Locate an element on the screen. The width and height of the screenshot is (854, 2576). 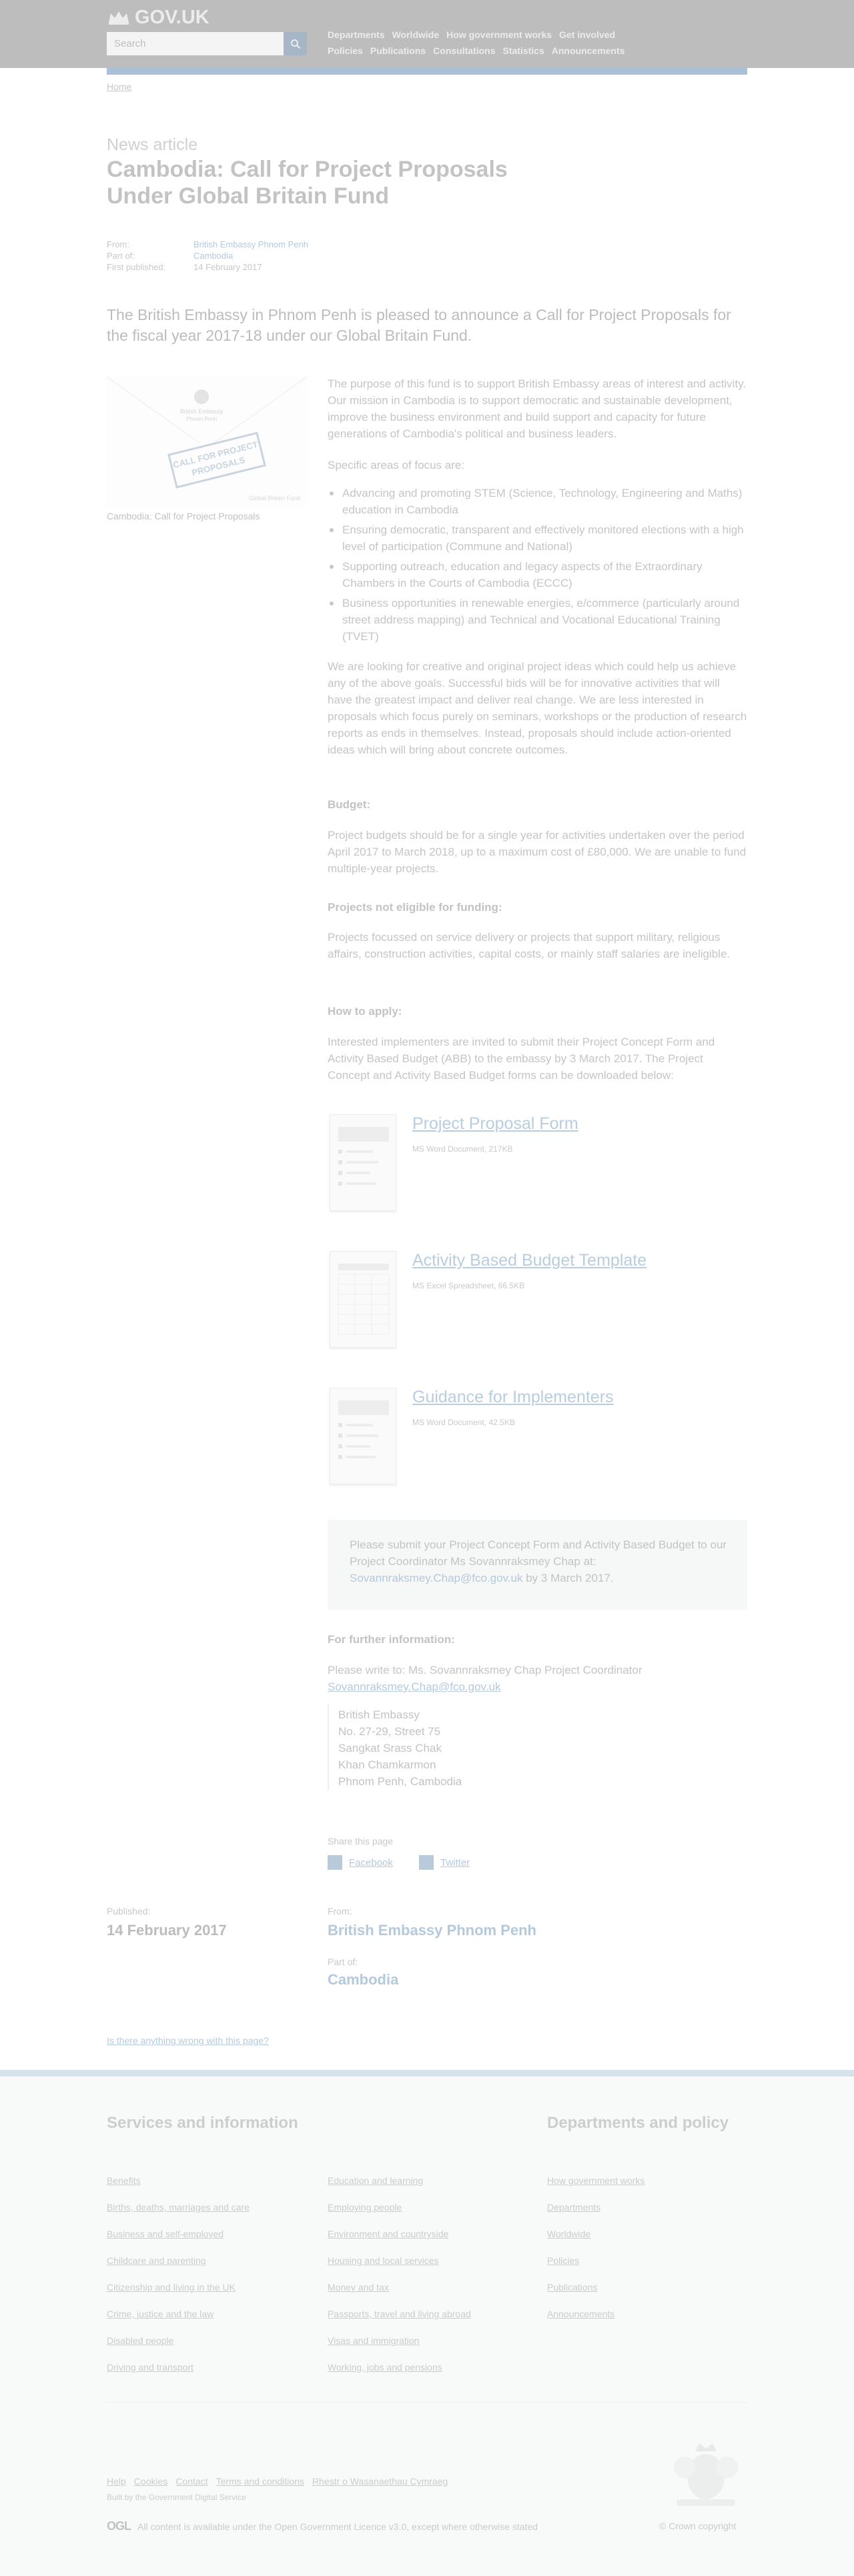
attachment-title-link: Guidance for Implementers is located at coordinates (513, 1397).